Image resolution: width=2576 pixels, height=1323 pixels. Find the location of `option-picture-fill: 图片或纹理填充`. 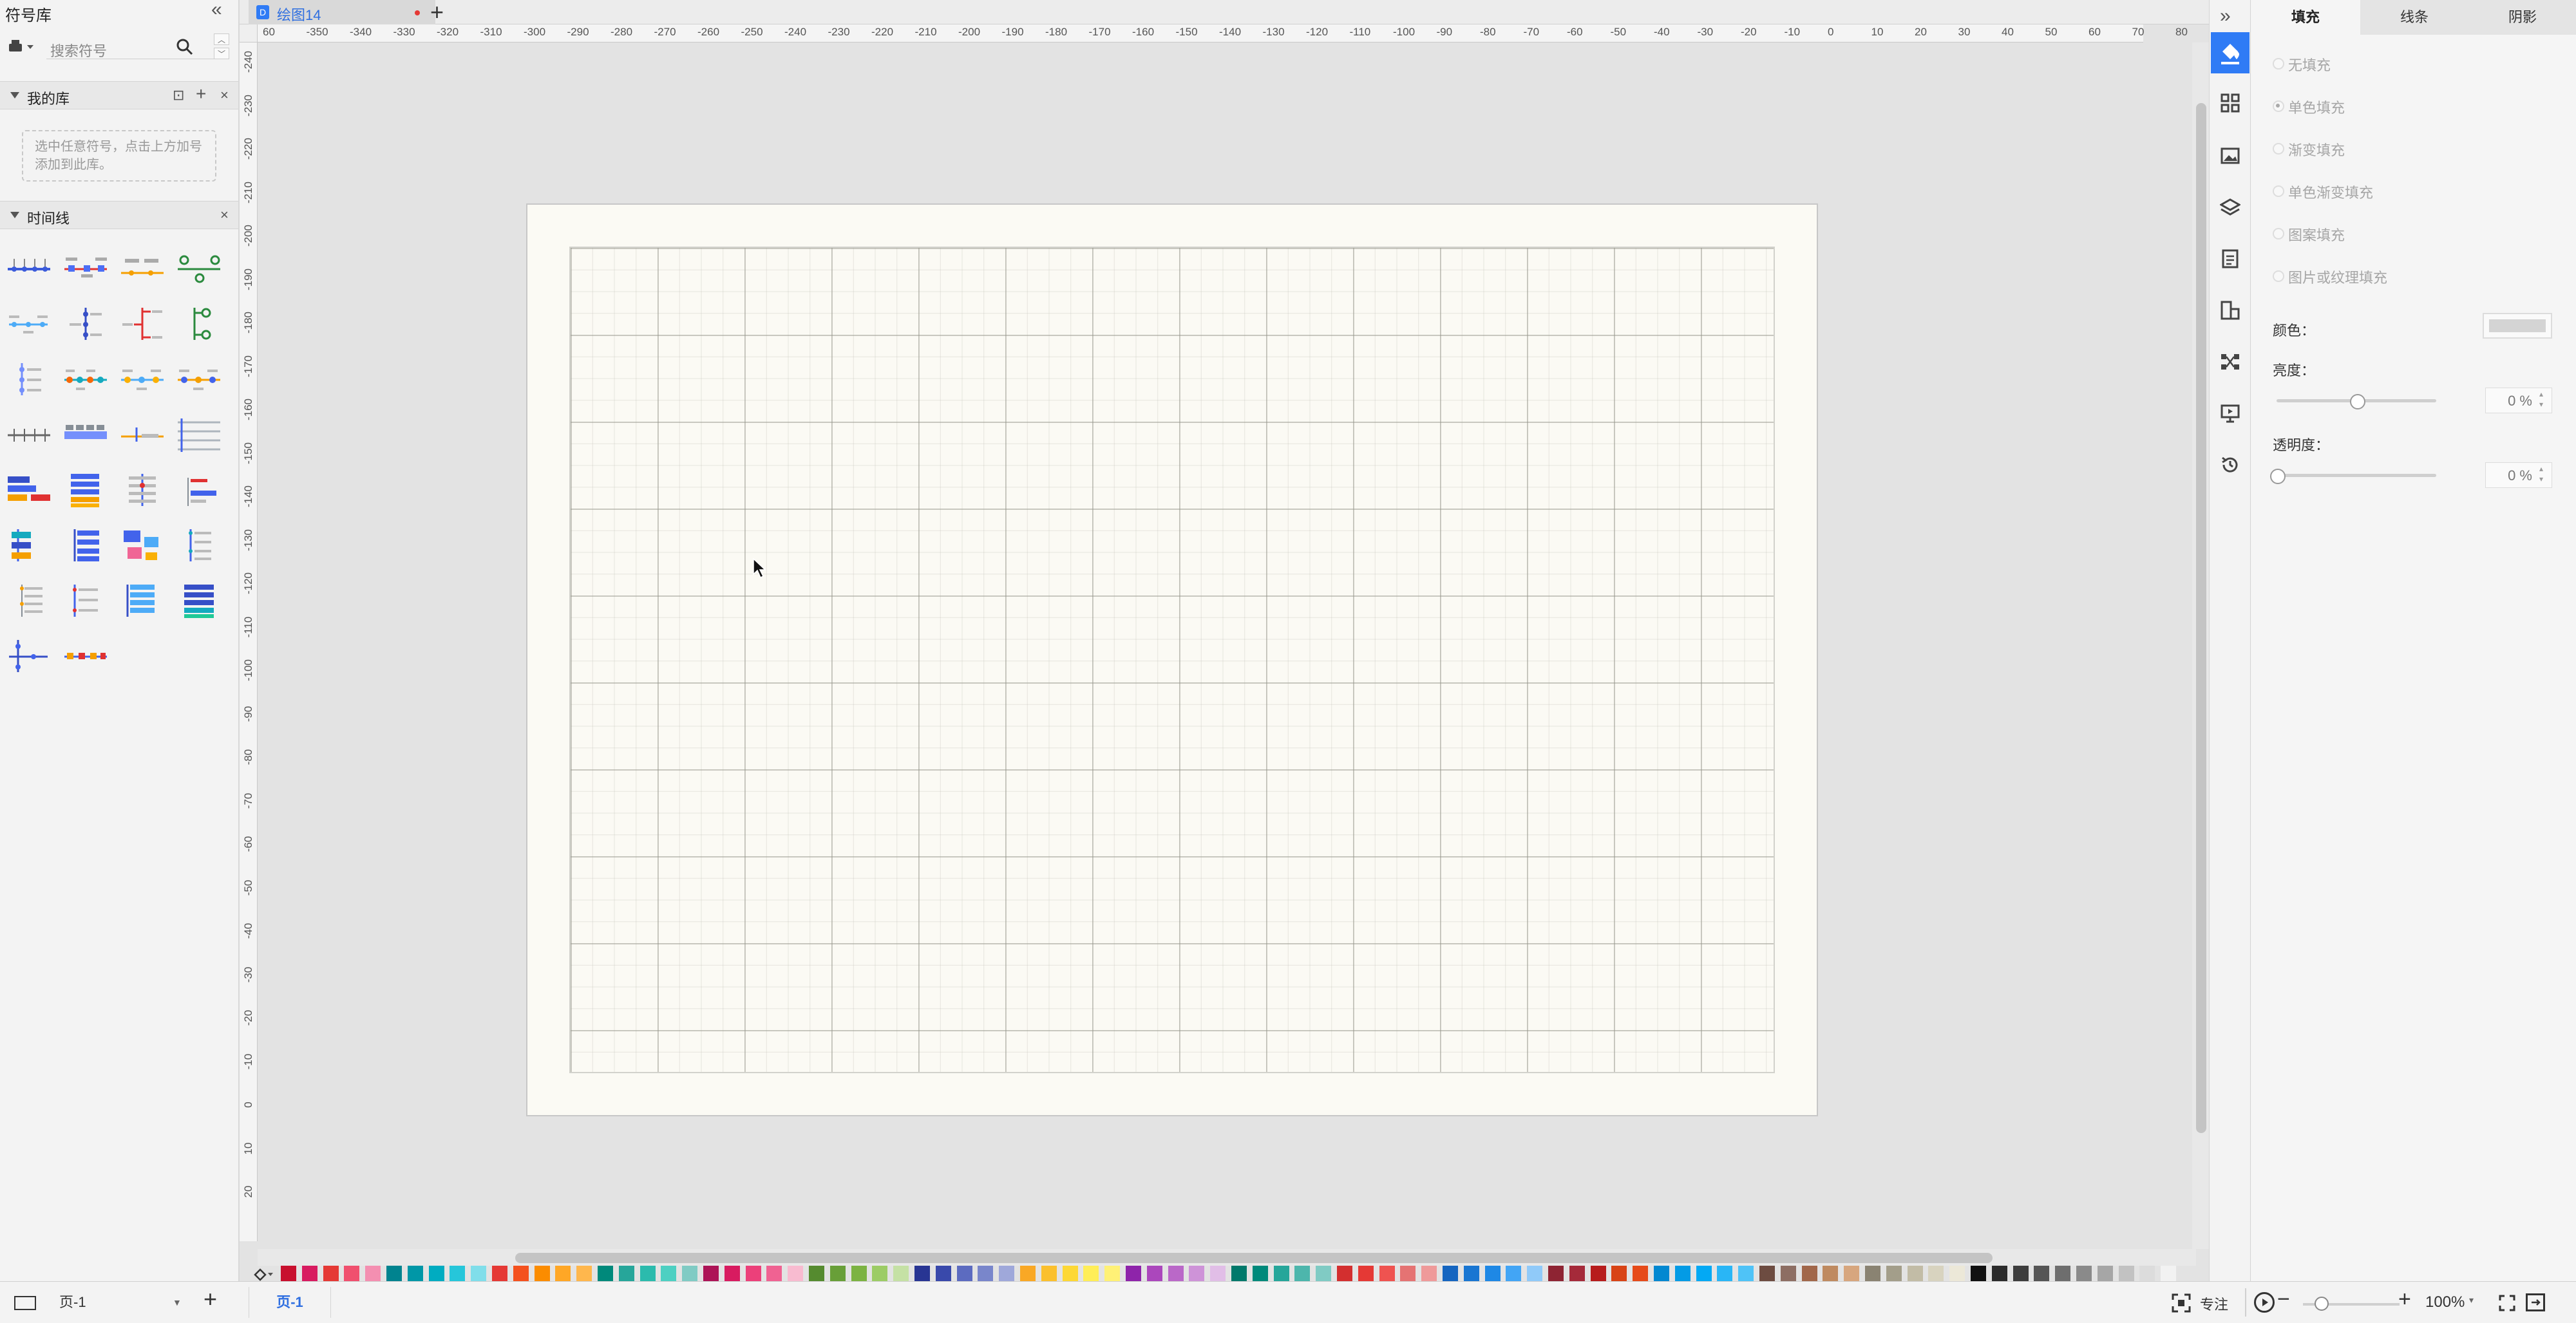

option-picture-fill: 图片或纹理填充 is located at coordinates (2337, 277).